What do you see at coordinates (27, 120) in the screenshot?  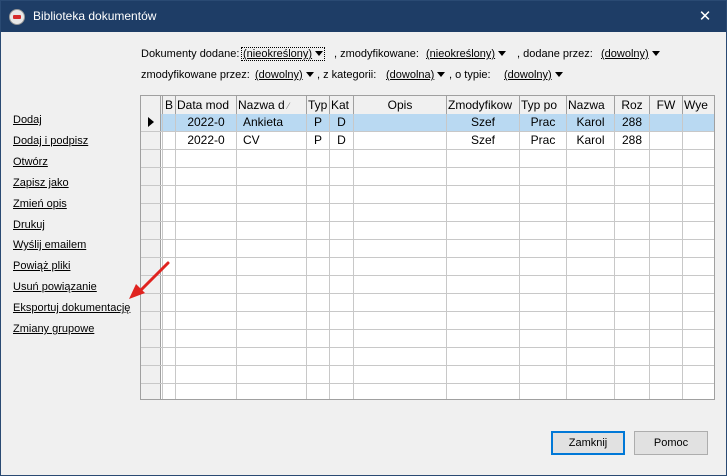 I see `sidebar-item-dodaj: Dodaj` at bounding box center [27, 120].